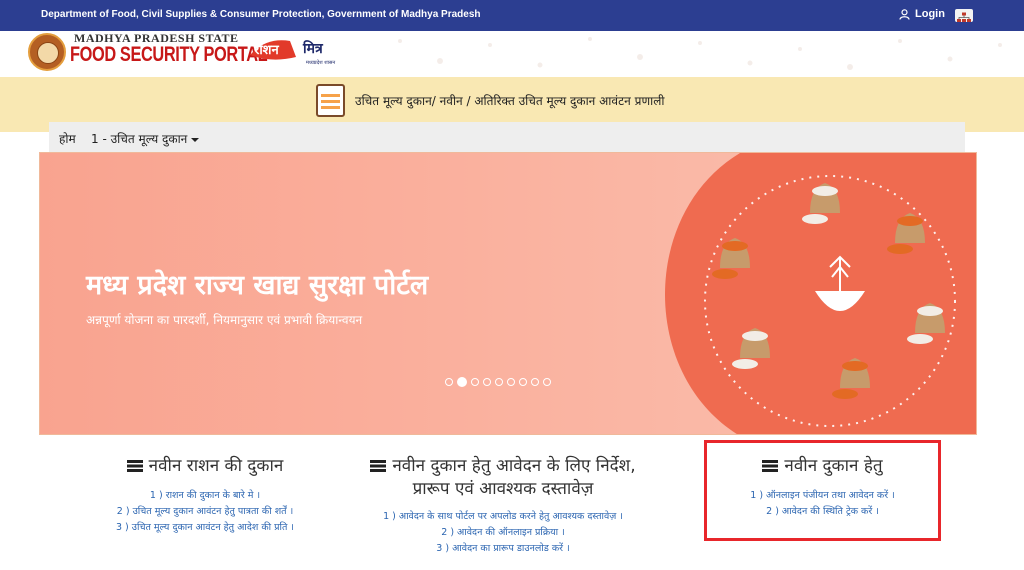 The image size is (1024, 570). What do you see at coordinates (292, 53) in the screenshot?
I see `ration-mitra-logo: राशन मित्र मध्यप्रदेश शासन` at bounding box center [292, 53].